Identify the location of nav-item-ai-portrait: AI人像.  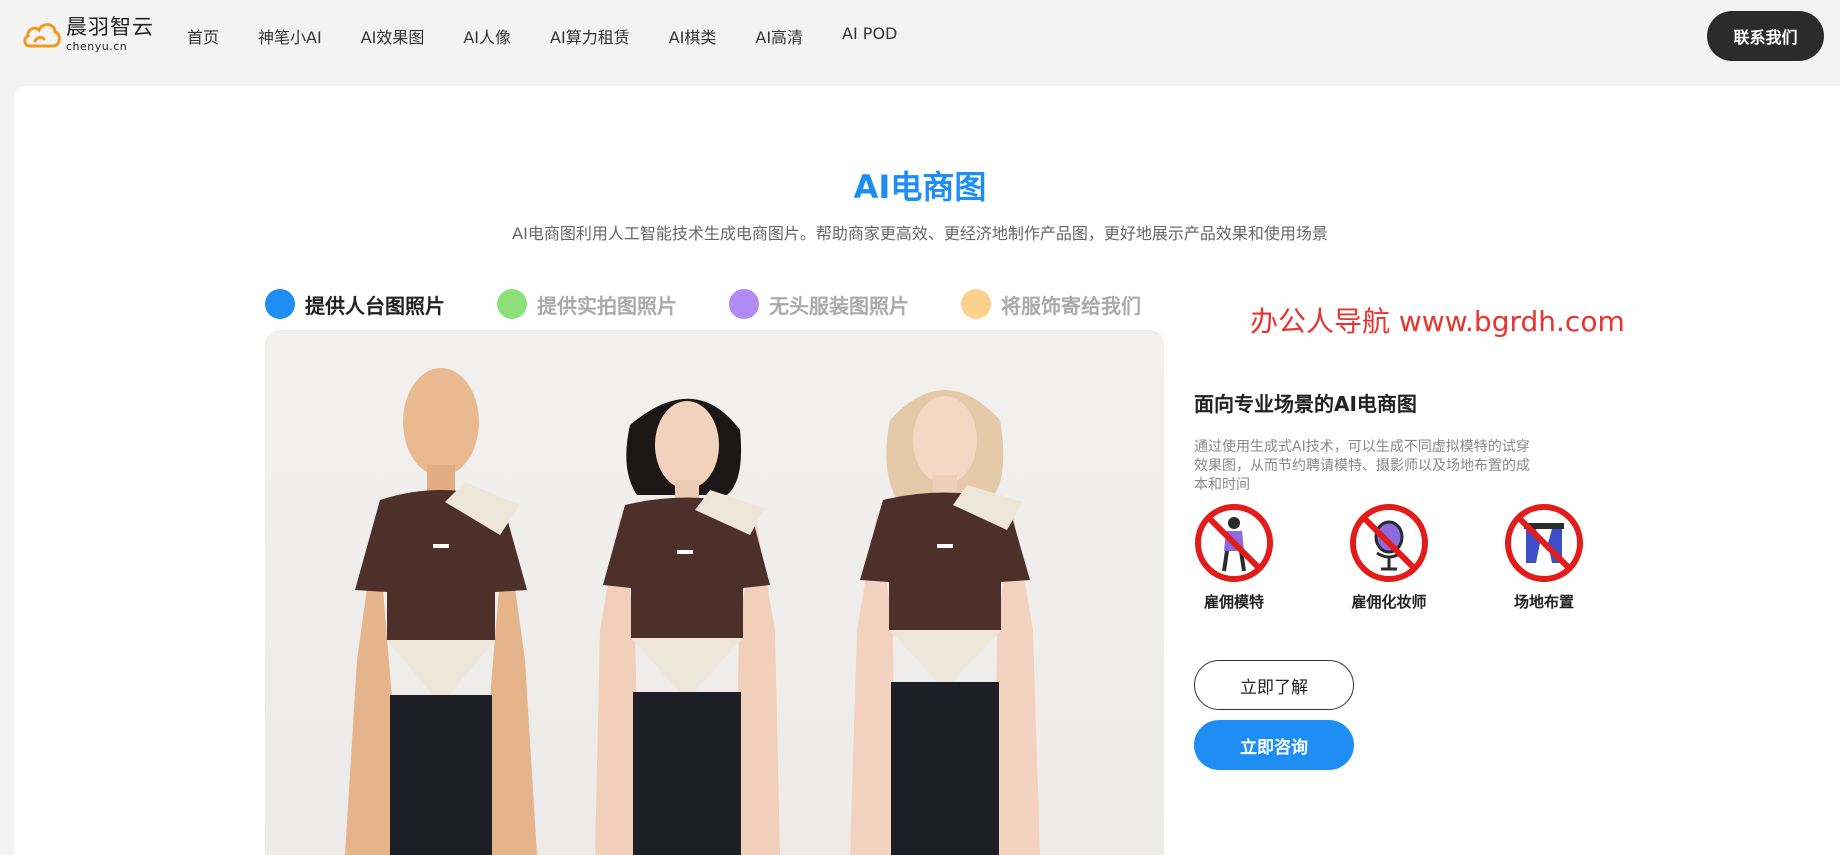
(487, 36).